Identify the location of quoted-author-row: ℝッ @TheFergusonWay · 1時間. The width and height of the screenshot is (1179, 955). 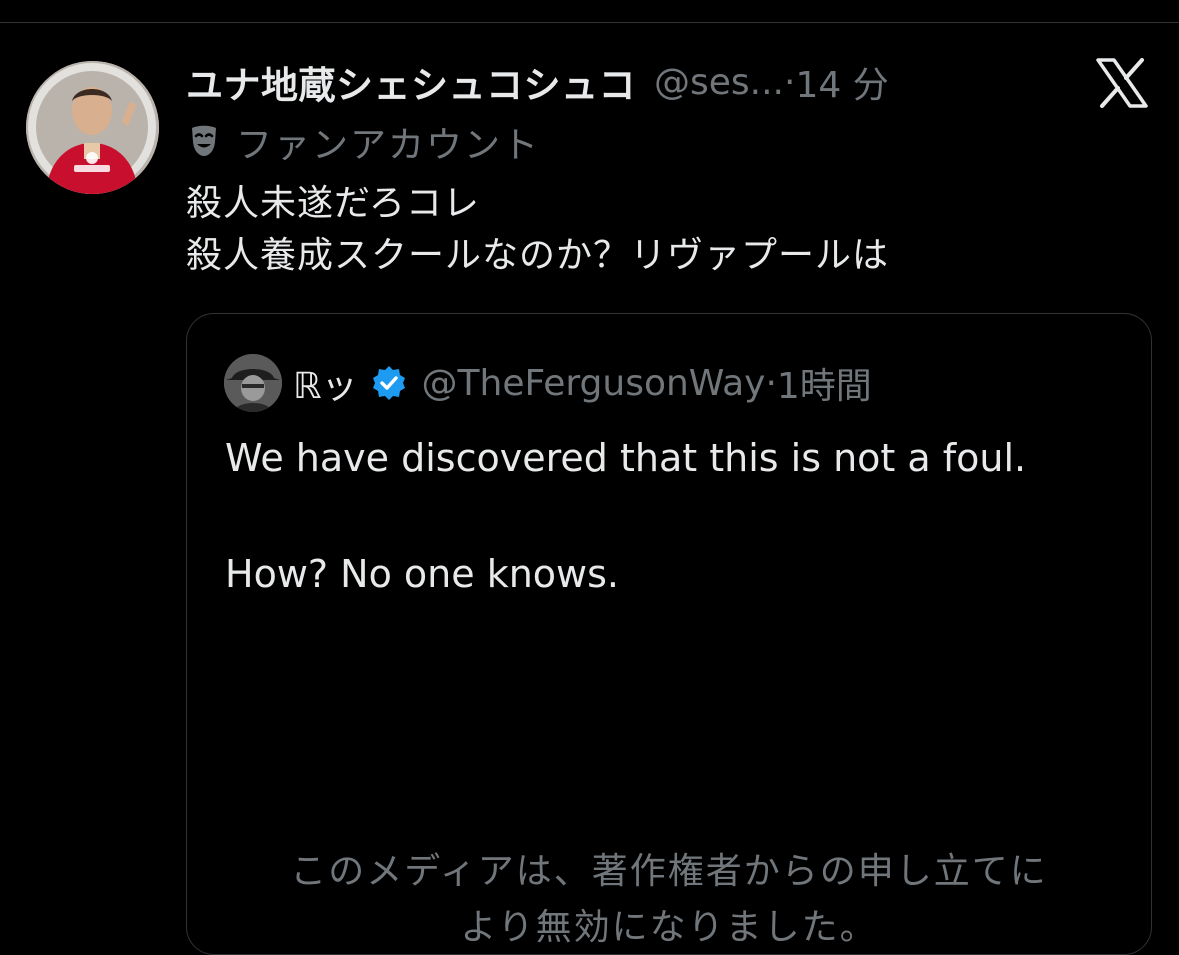
(582, 383).